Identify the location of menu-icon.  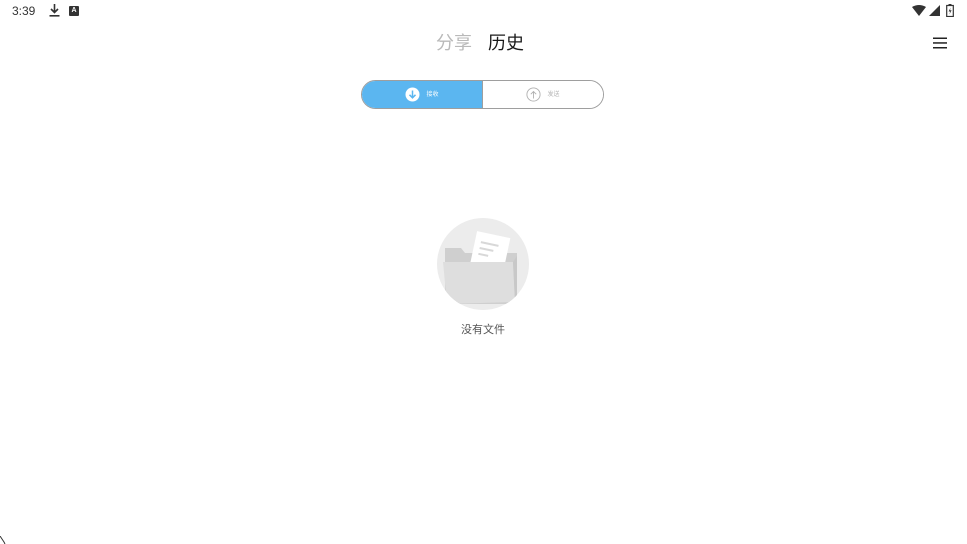
(940, 43).